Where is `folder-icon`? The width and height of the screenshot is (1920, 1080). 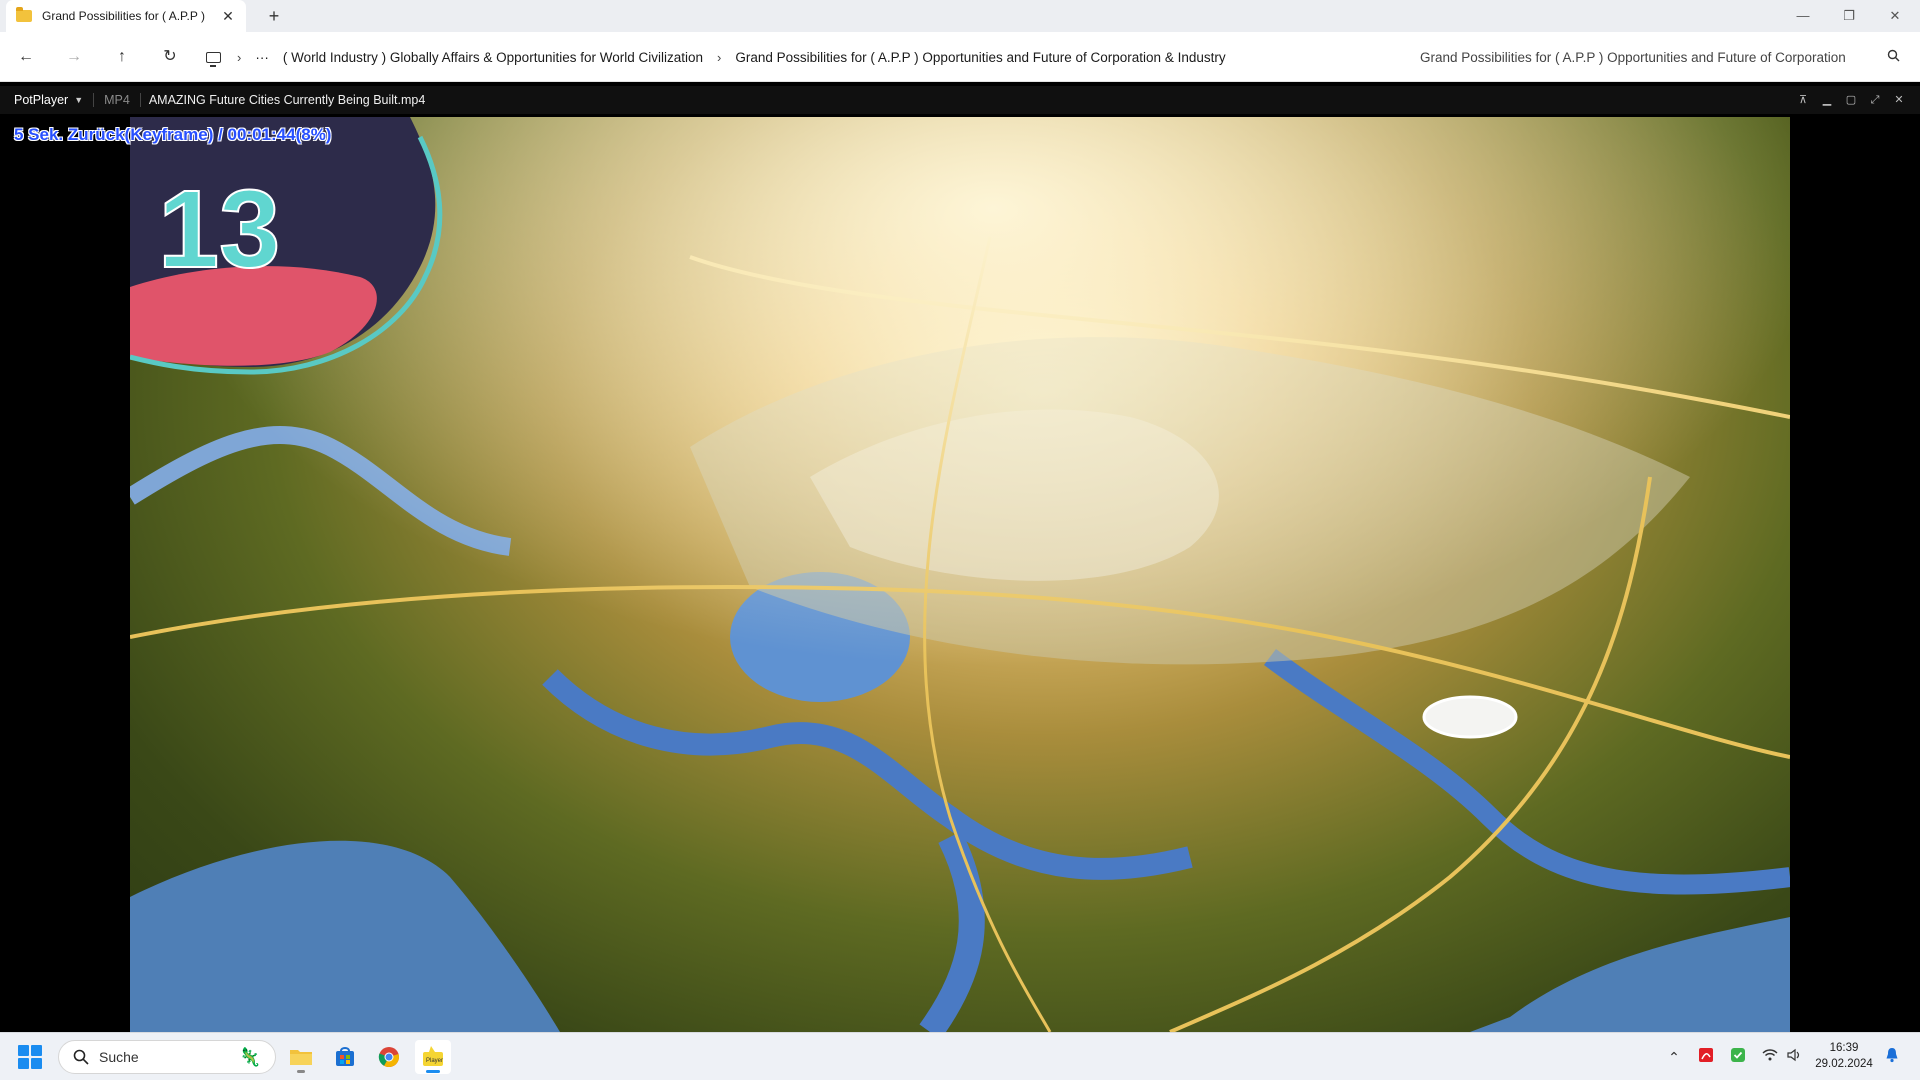
folder-icon is located at coordinates (24, 14).